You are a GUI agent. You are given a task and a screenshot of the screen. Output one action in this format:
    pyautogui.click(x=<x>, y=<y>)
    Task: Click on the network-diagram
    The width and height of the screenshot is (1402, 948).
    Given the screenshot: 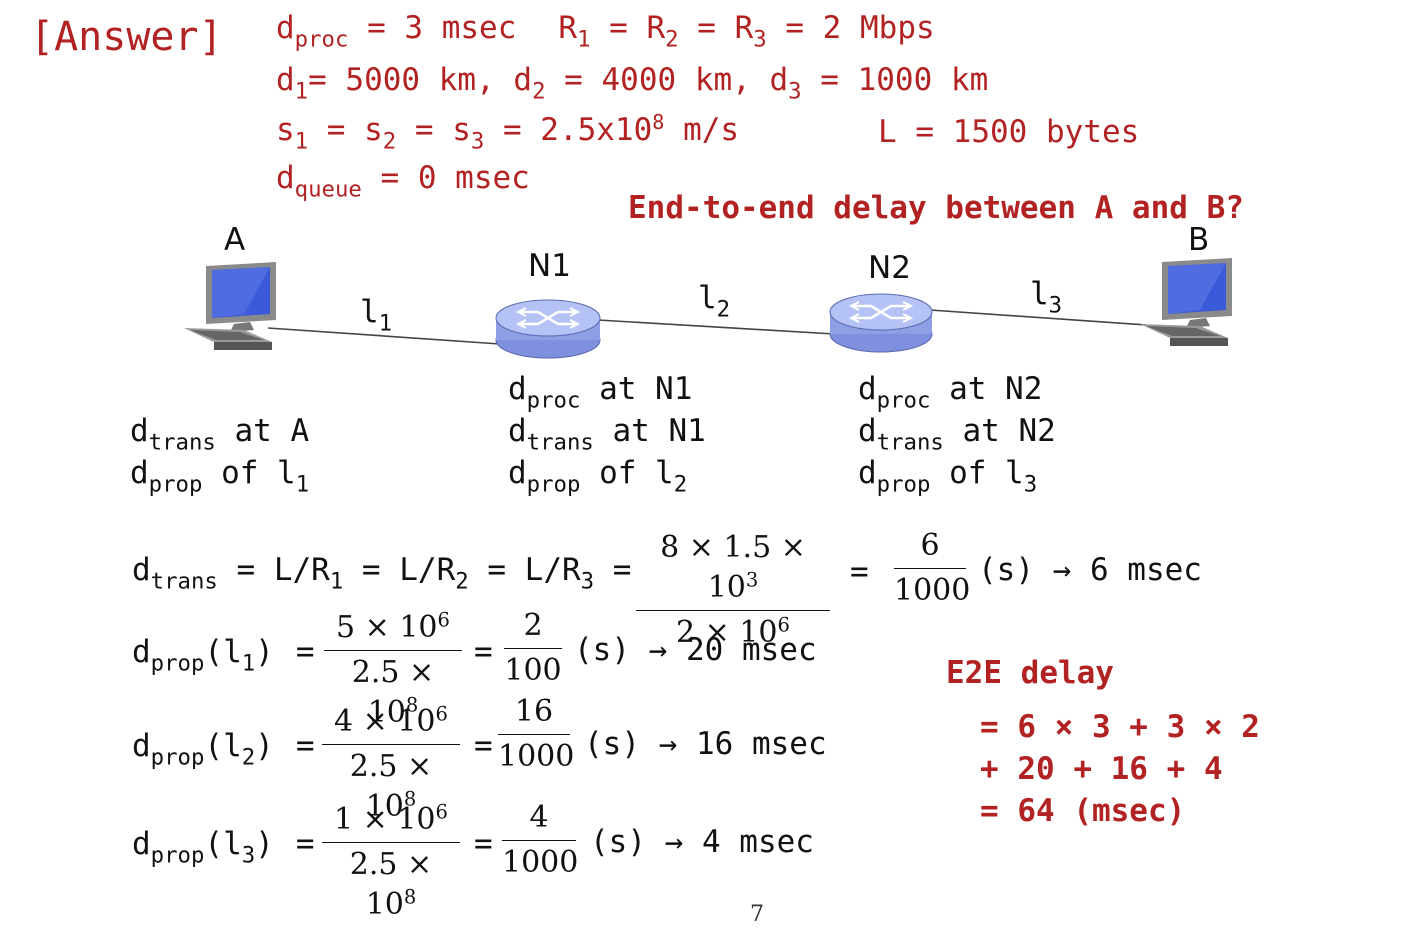 What is the action you would take?
    pyautogui.click(x=708, y=308)
    